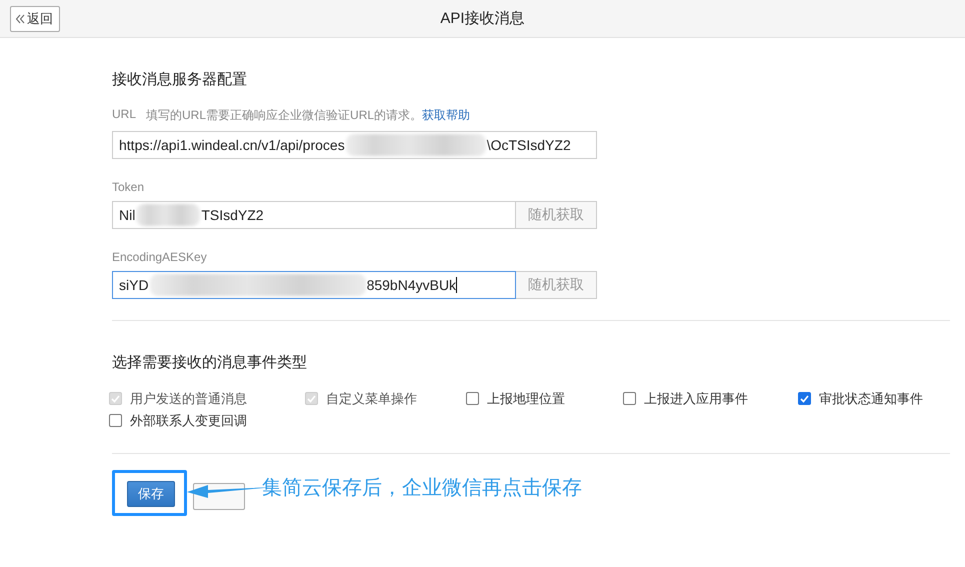  I want to click on page-title: API接收消息, so click(482, 18).